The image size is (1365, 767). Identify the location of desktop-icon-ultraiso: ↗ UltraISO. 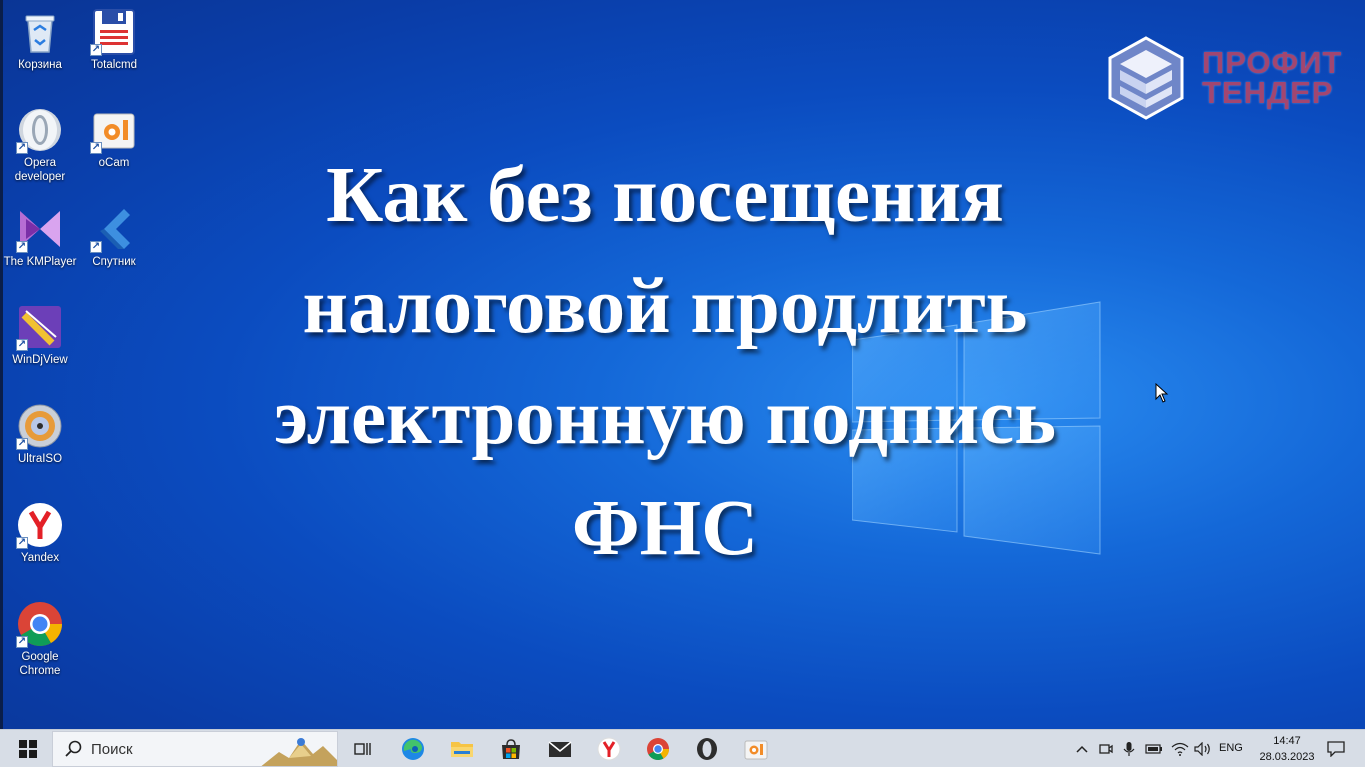
(40, 434).